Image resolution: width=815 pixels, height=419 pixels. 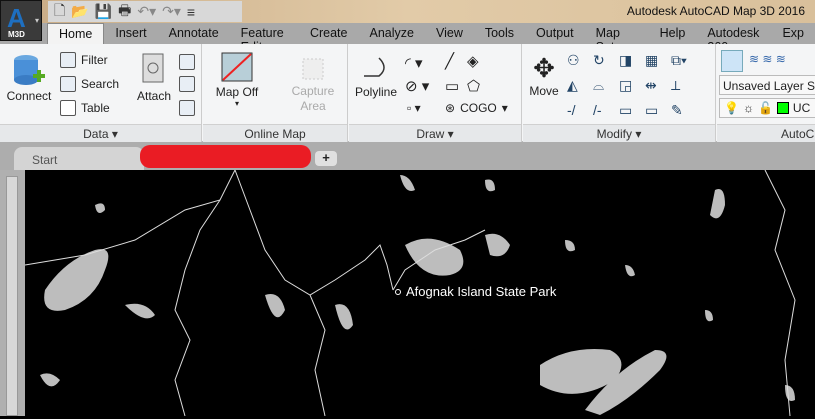 What do you see at coordinates (632, 85) in the screenshot?
I see `scale-icon: ◲` at bounding box center [632, 85].